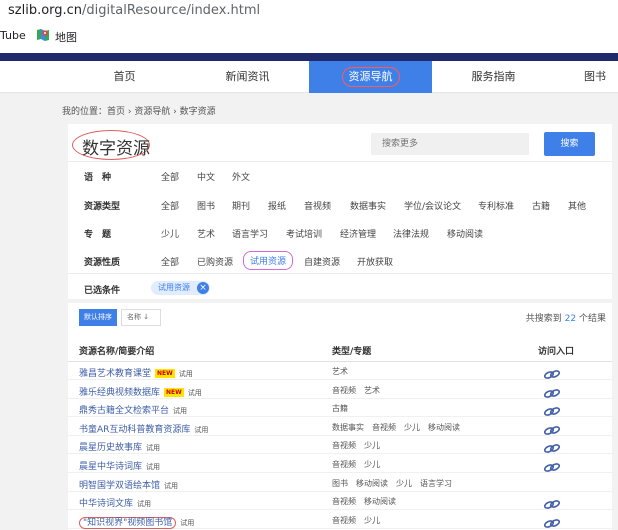  I want to click on resource-type: 艺术, so click(340, 371).